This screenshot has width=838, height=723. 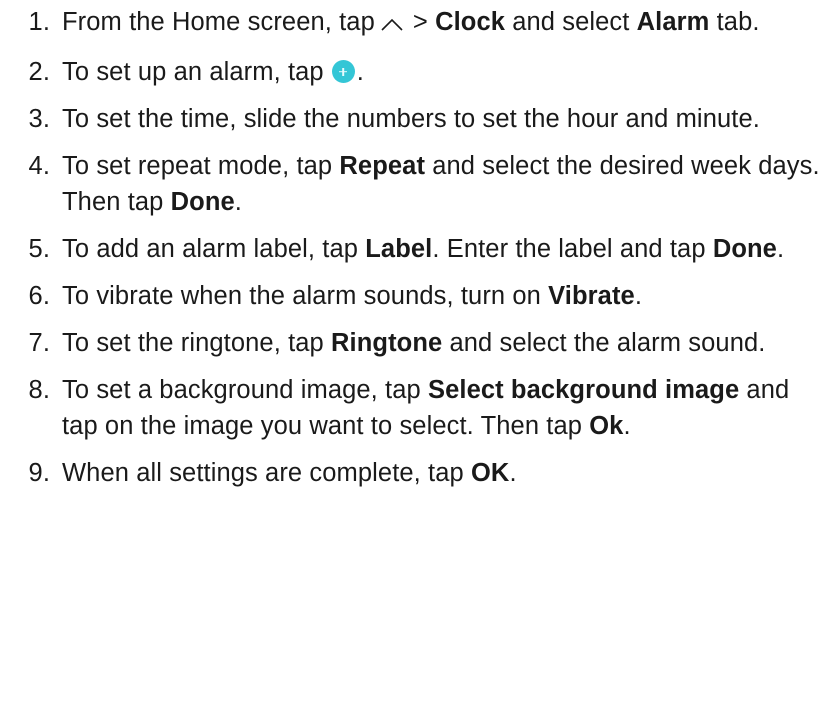 I want to click on step-number: 3., so click(x=39, y=119).